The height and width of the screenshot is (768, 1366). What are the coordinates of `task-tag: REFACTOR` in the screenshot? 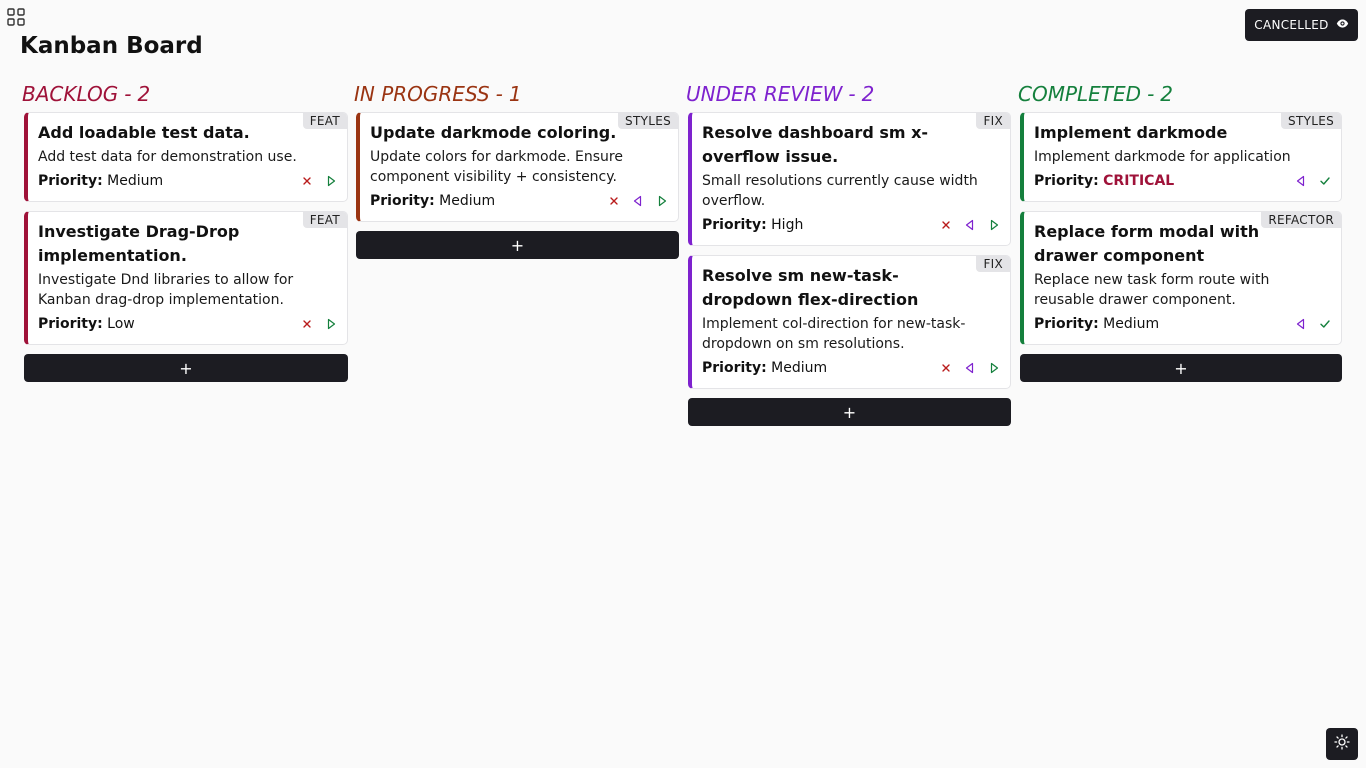 It's located at (1301, 220).